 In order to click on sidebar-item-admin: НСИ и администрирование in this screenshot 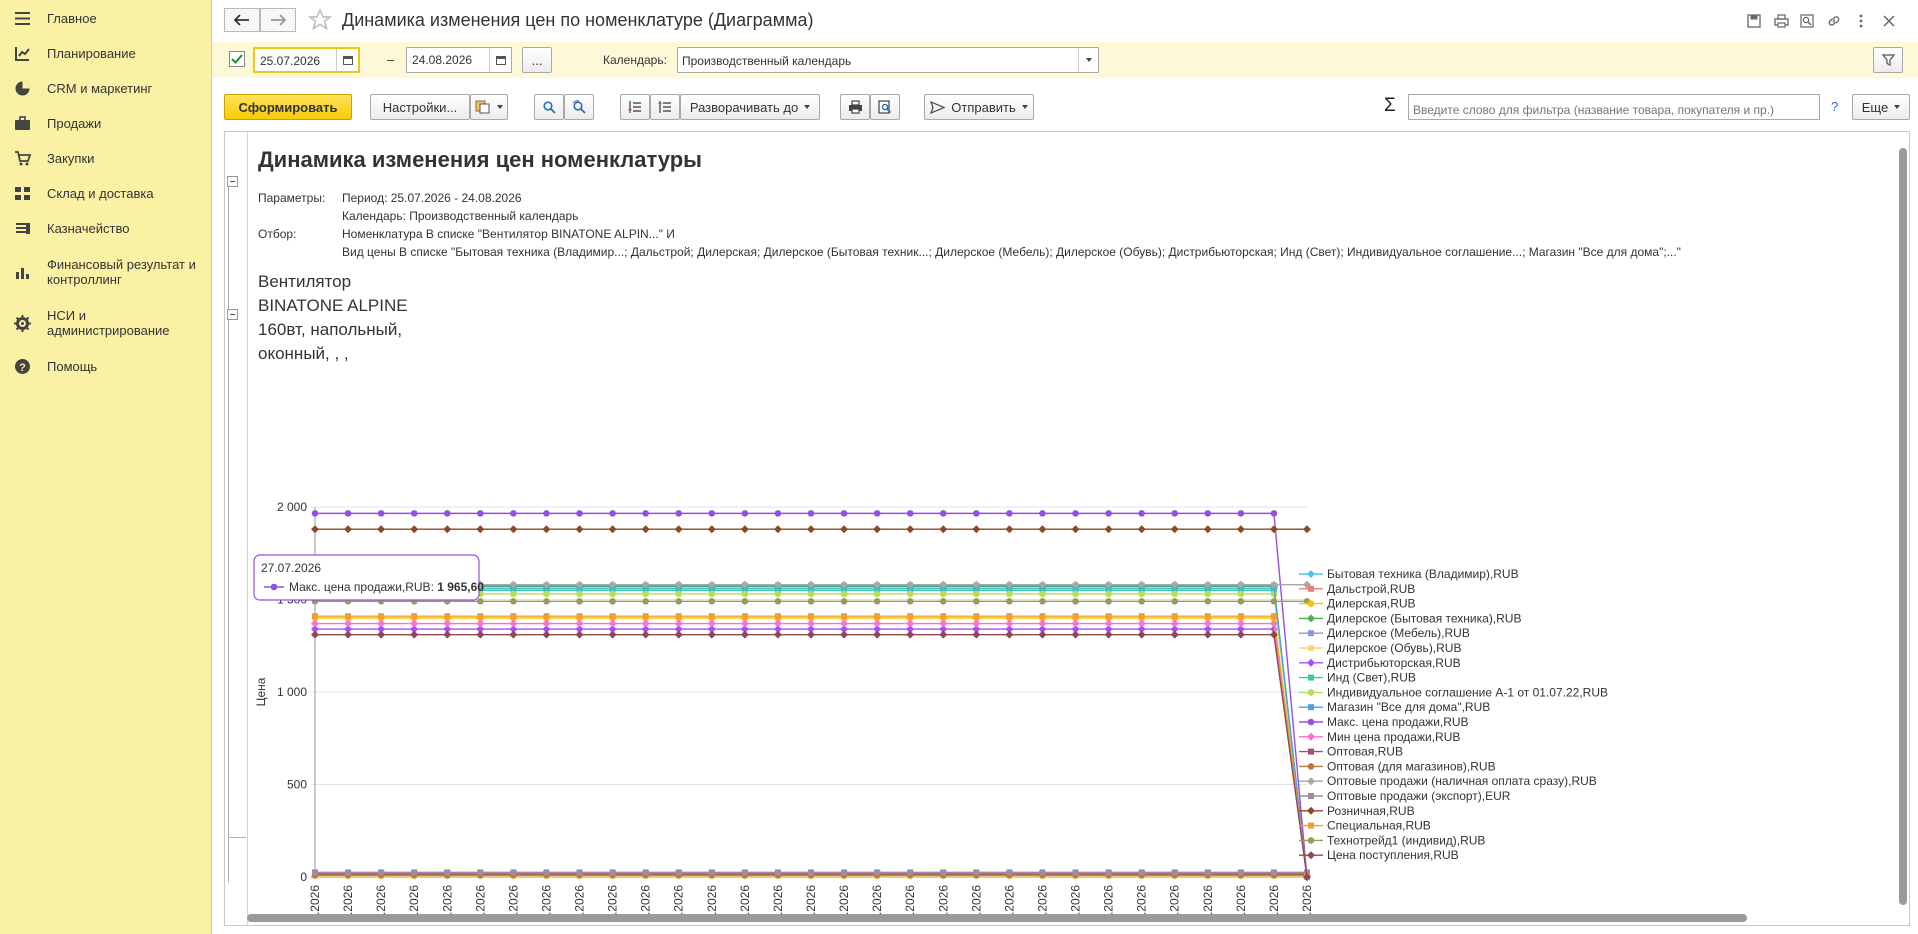, I will do `click(106, 323)`.